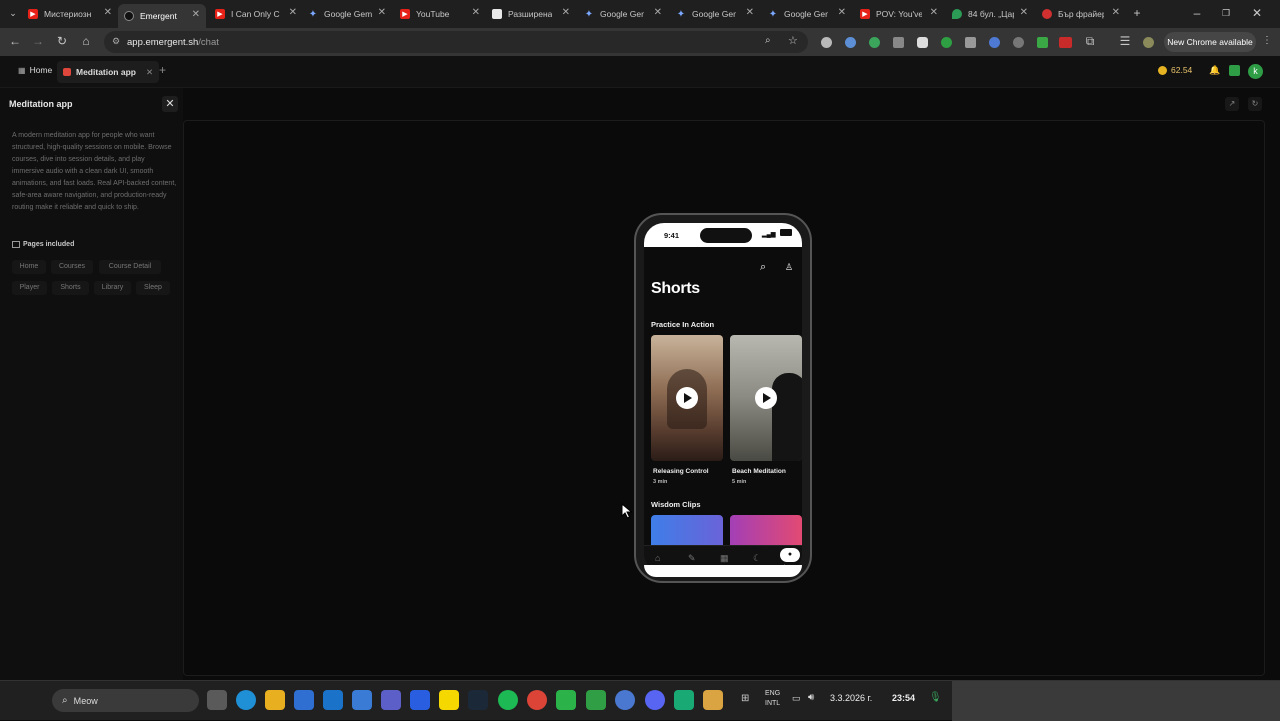 The width and height of the screenshot is (1280, 721). What do you see at coordinates (86, 41) in the screenshot?
I see `home-icon: ⌂` at bounding box center [86, 41].